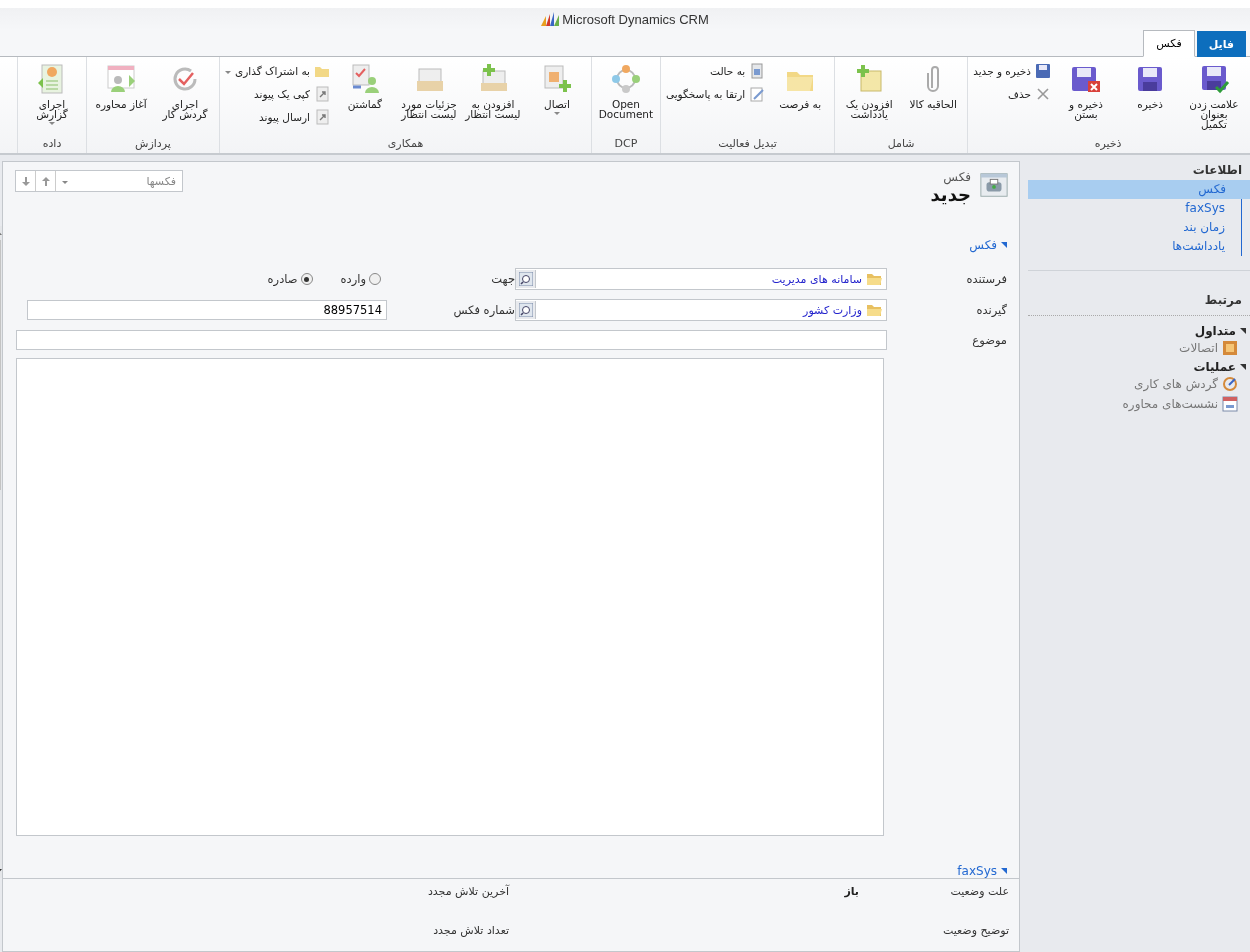  I want to click on radio-option: صادره, so click(290, 279).